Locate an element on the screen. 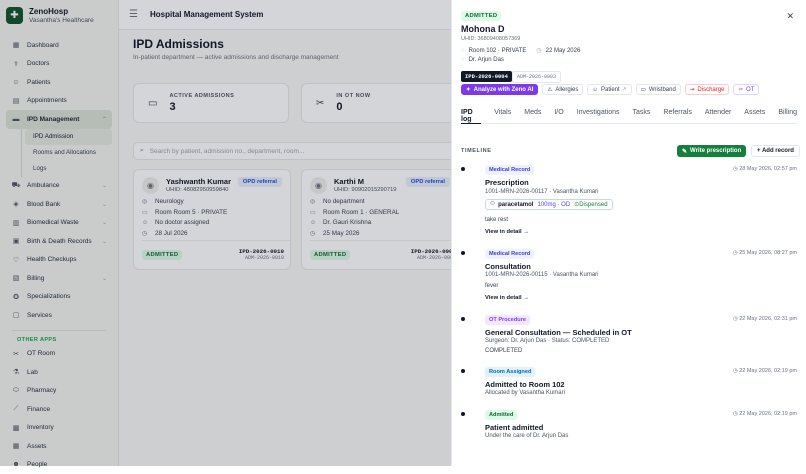 The width and height of the screenshot is (806, 474). med-dose: 100mg · OD is located at coordinates (553, 205).